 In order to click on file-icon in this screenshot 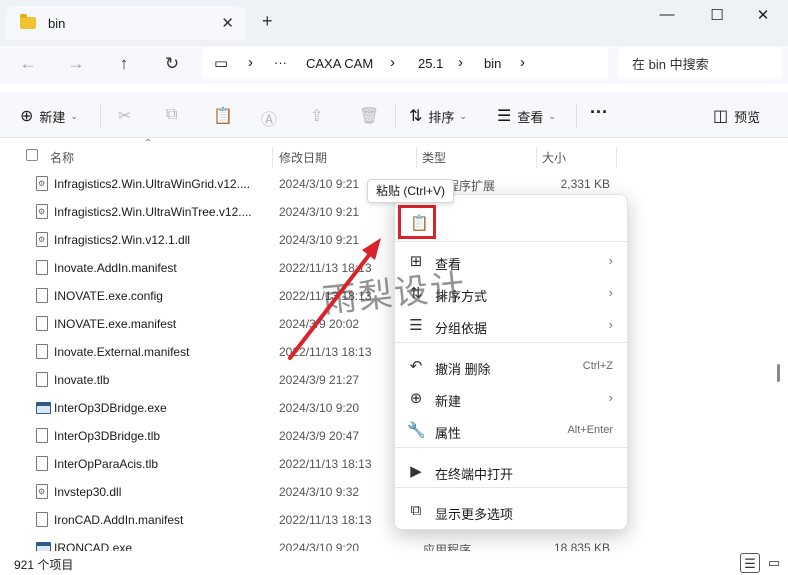, I will do `click(42, 463)`.